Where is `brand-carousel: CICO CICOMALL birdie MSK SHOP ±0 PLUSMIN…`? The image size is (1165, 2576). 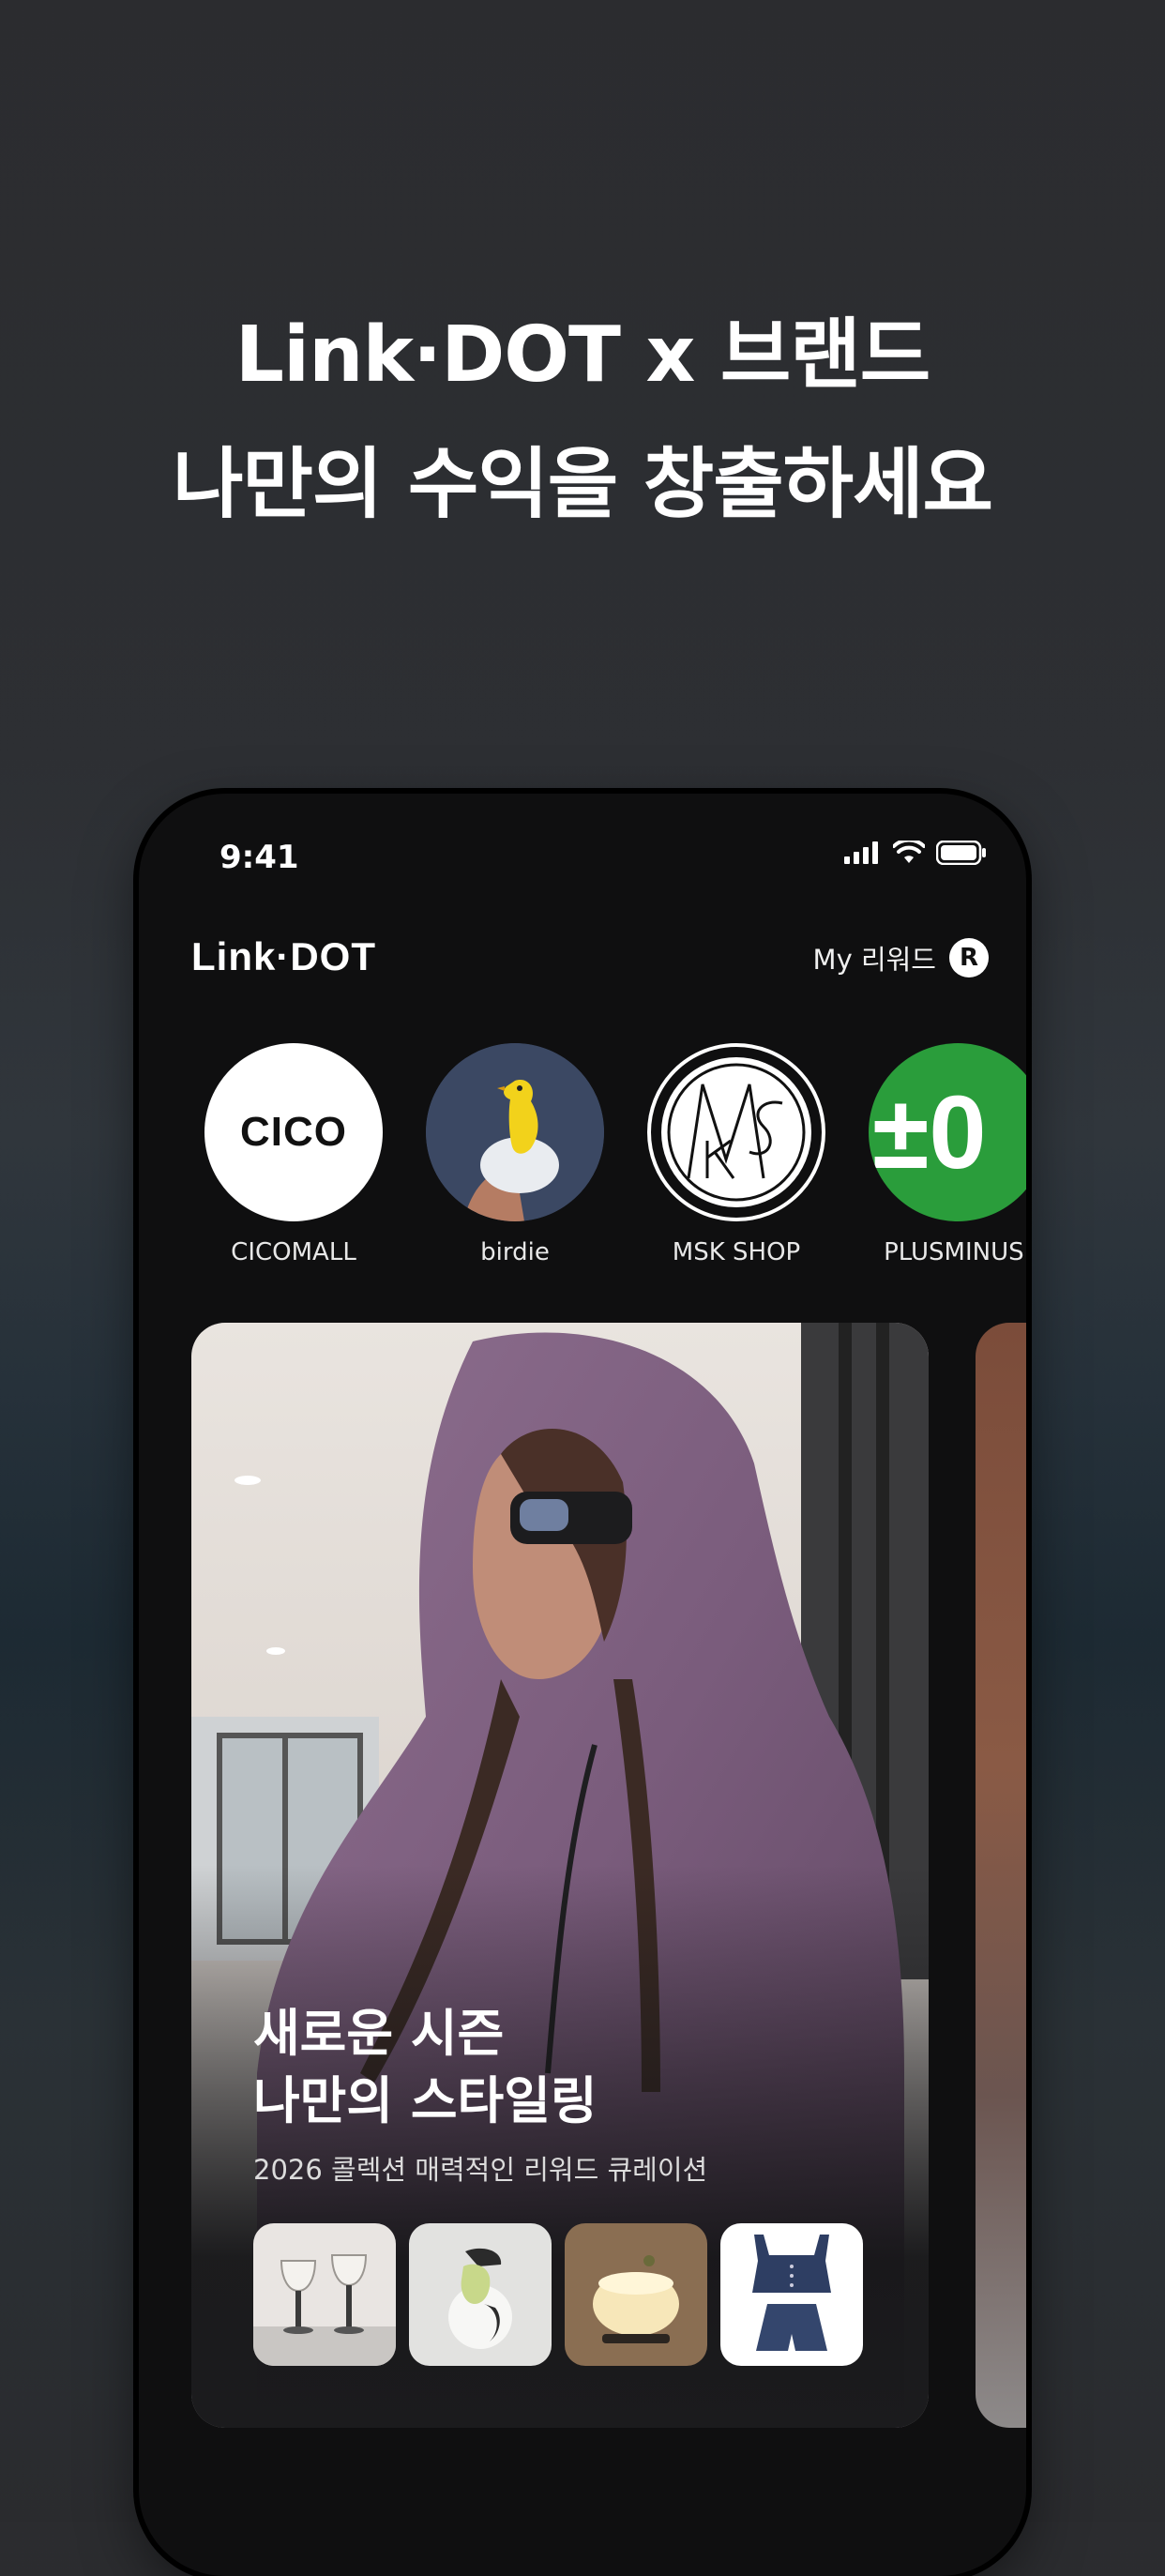
brand-carousel: CICO CICOMALL birdie MSK SHOP ±0 PLUSMIN… is located at coordinates (615, 1165).